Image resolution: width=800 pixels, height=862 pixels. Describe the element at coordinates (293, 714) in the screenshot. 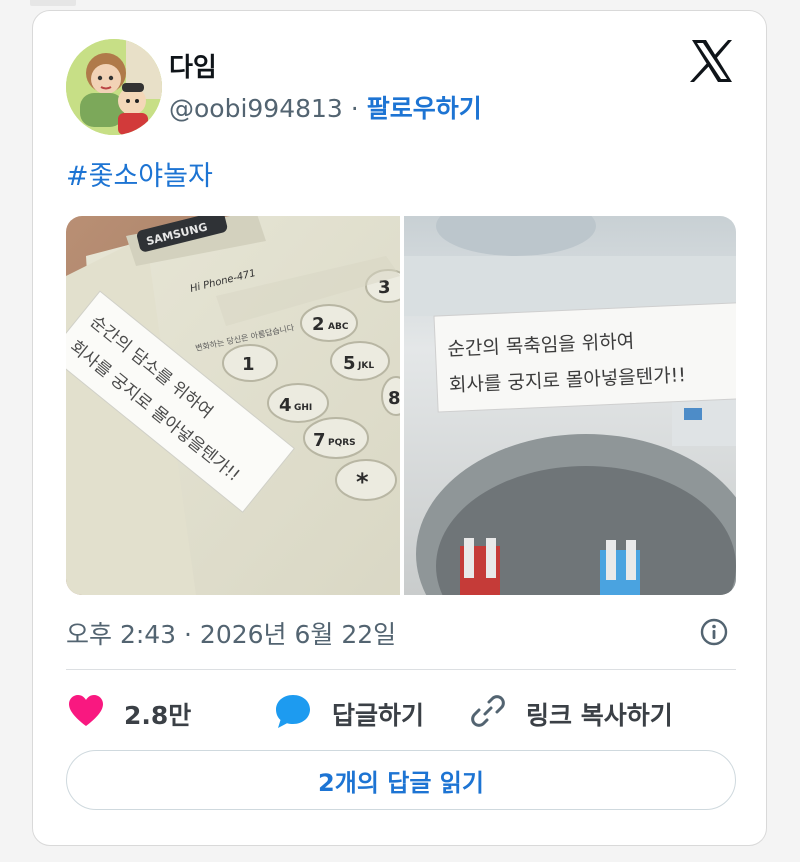

I see `reply-bubble-icon` at that location.